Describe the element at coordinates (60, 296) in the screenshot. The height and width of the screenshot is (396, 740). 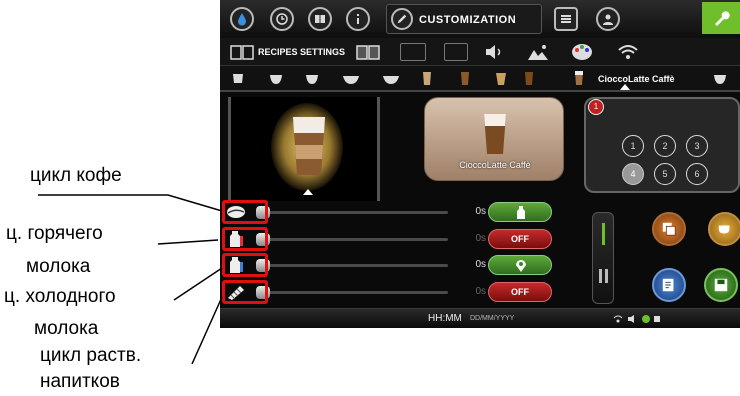
I see `annotation-cold-milk-line1: ц. холодного` at that location.